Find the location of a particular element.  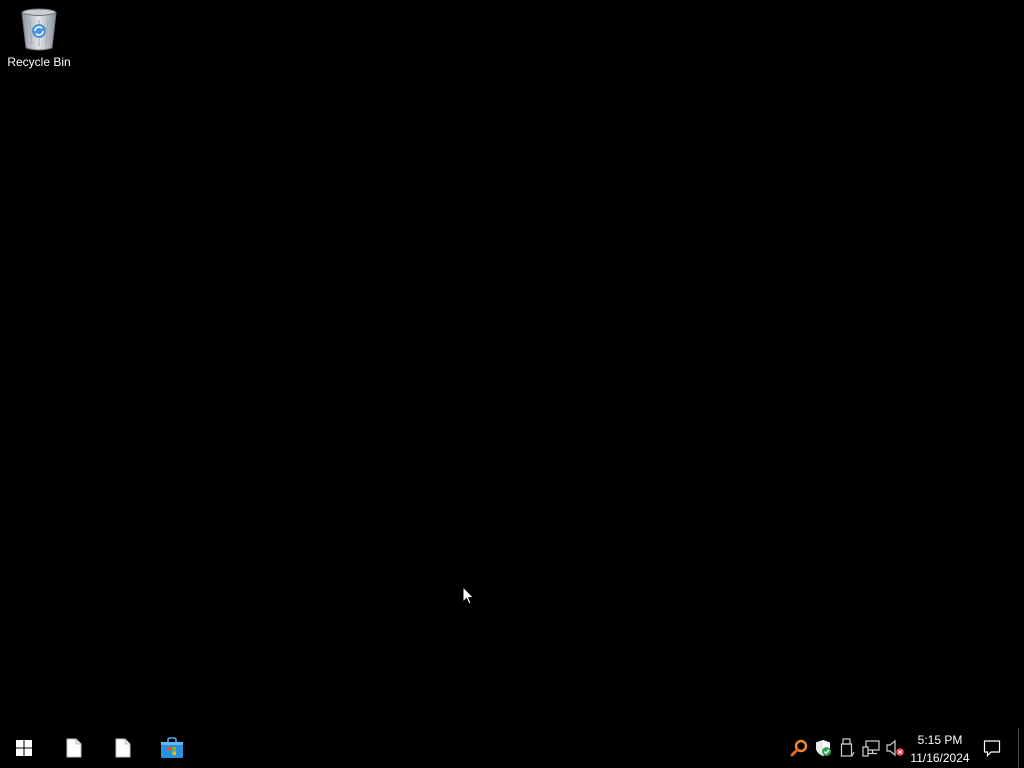

clock-time: 5:15 PM is located at coordinates (940, 740).